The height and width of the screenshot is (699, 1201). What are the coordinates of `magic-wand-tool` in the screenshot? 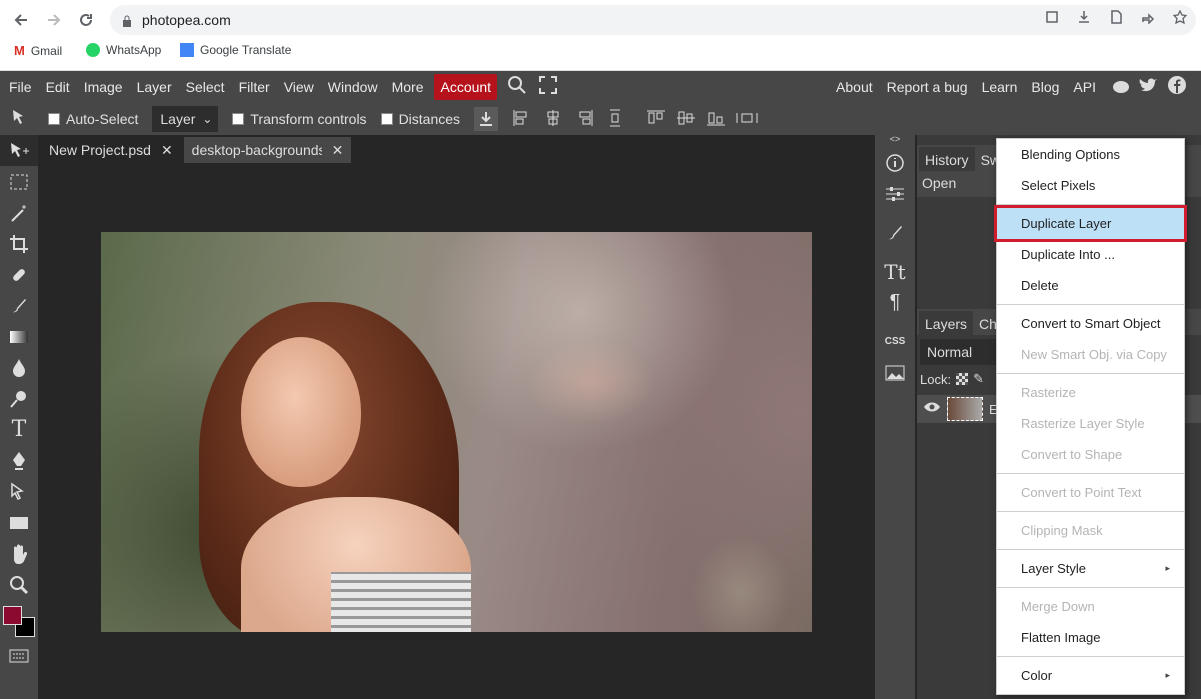 It's located at (19, 212).